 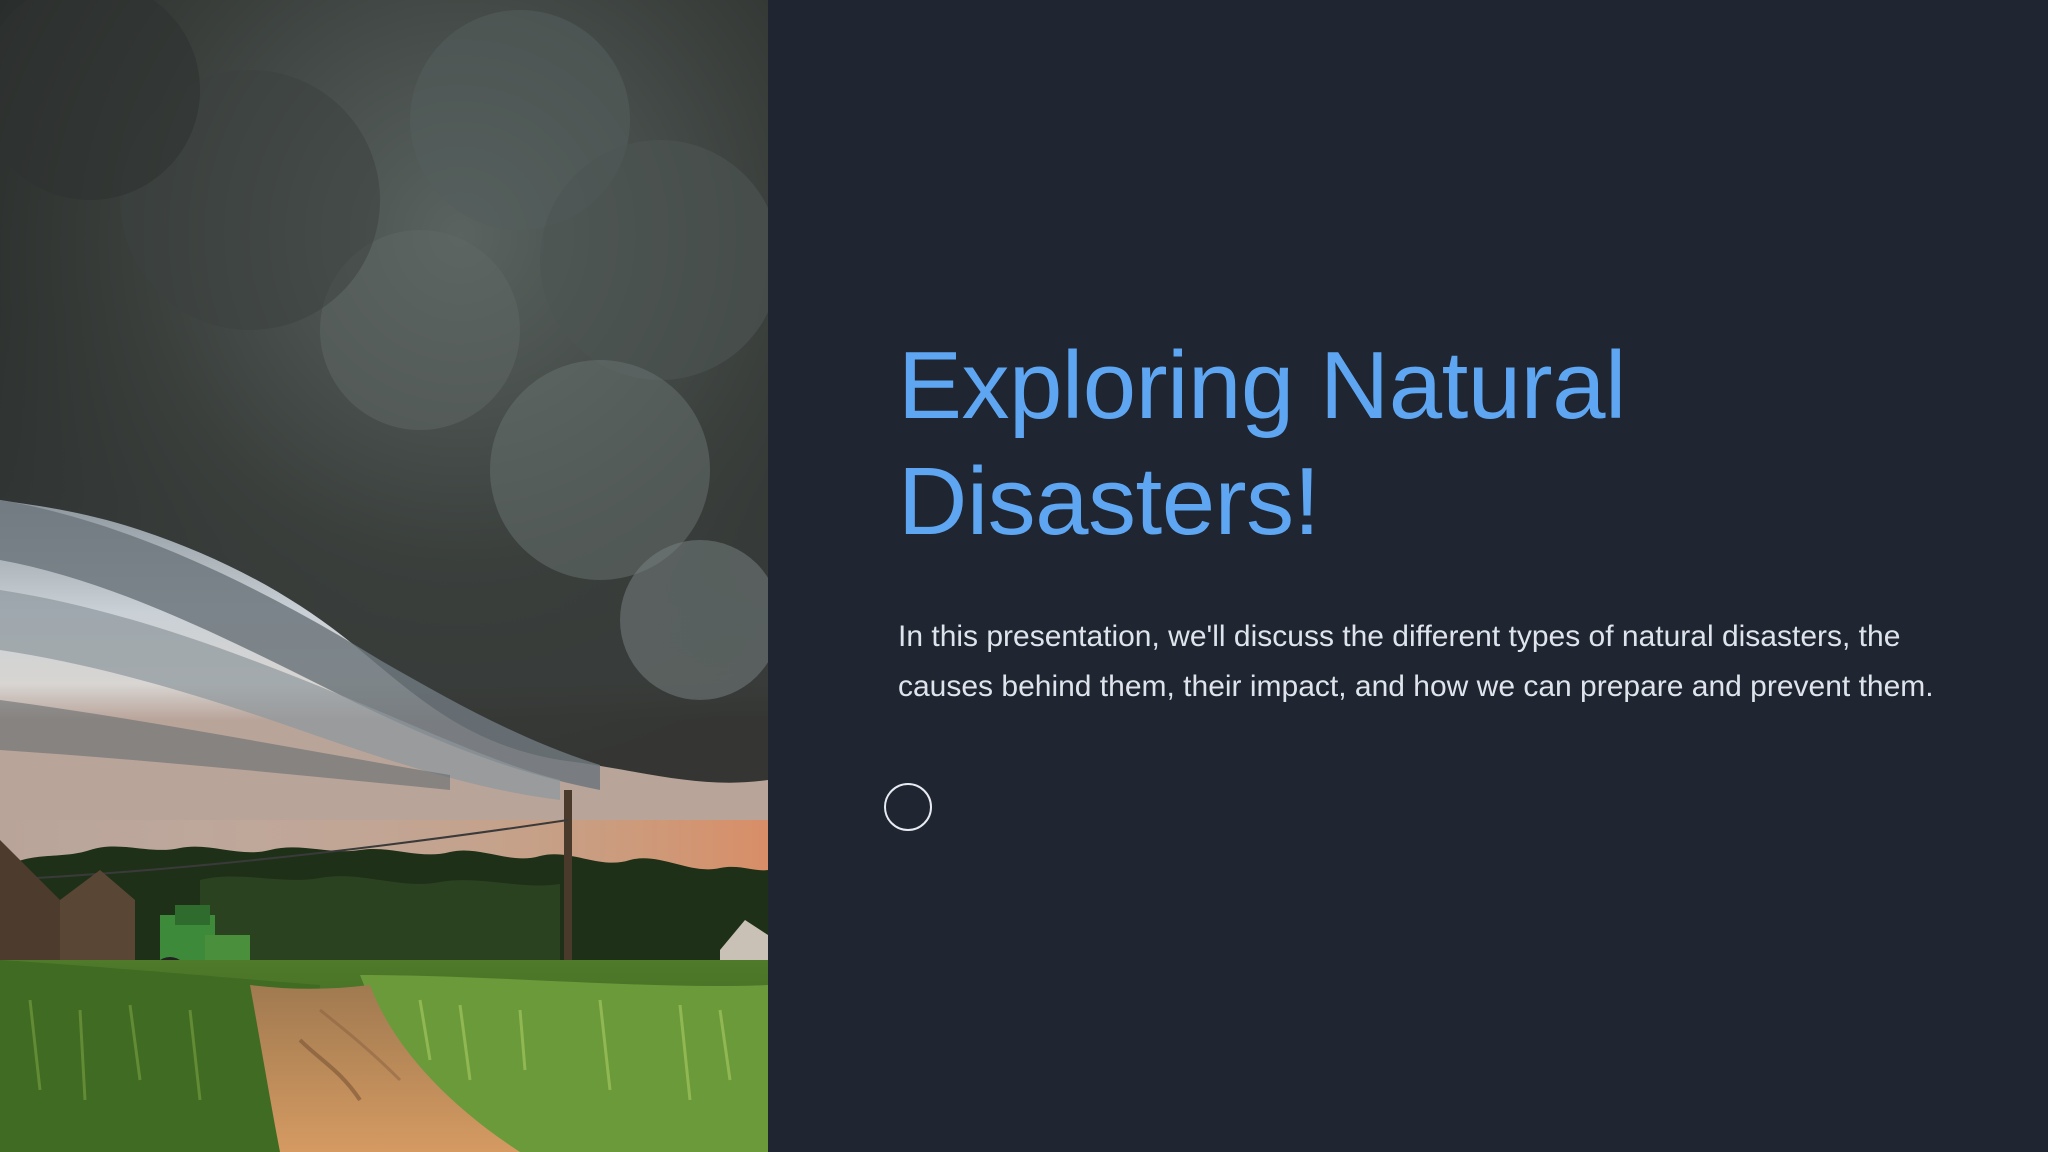 I want to click on slide-title: Exploring Natural Disasters!, so click(x=1262, y=443).